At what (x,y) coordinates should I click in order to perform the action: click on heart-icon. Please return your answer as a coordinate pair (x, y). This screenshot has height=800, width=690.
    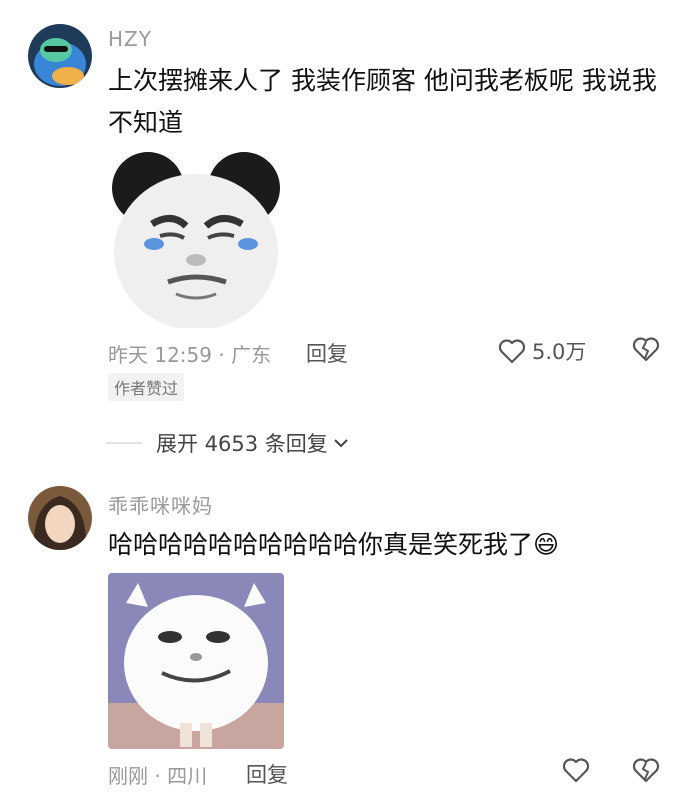
    Looking at the image, I should click on (576, 770).